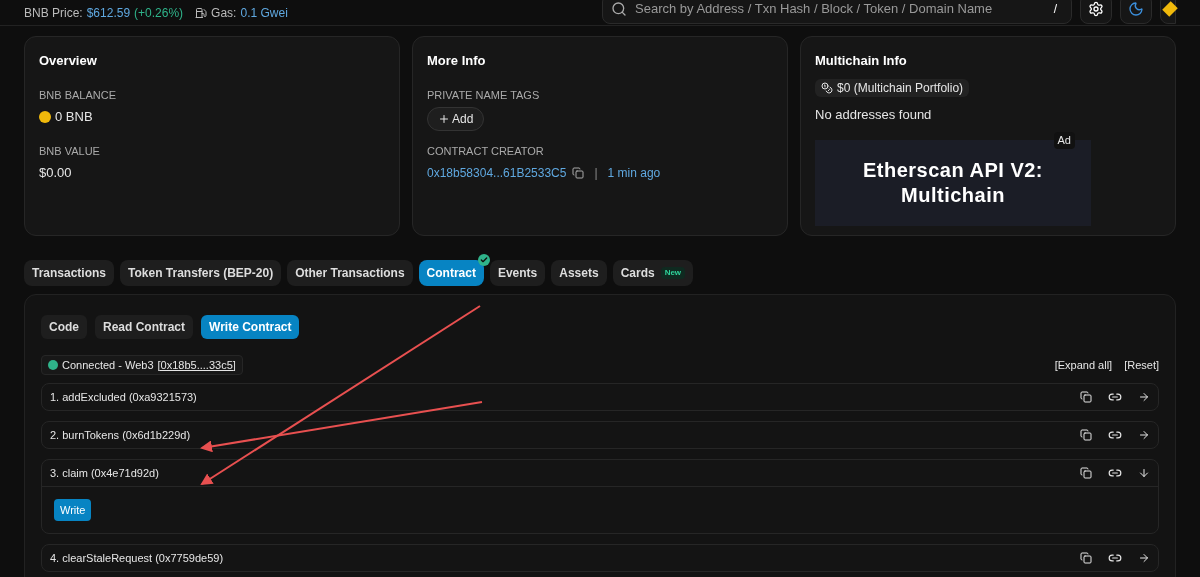 The width and height of the screenshot is (1200, 577). What do you see at coordinates (68, 61) in the screenshot?
I see `card-title: Overview` at bounding box center [68, 61].